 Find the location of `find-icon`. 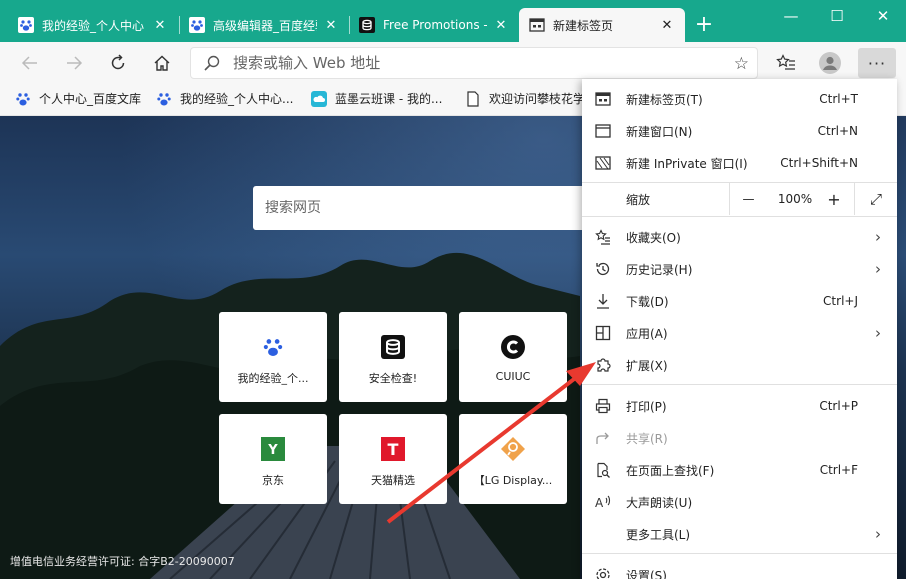

find-icon is located at coordinates (603, 470).